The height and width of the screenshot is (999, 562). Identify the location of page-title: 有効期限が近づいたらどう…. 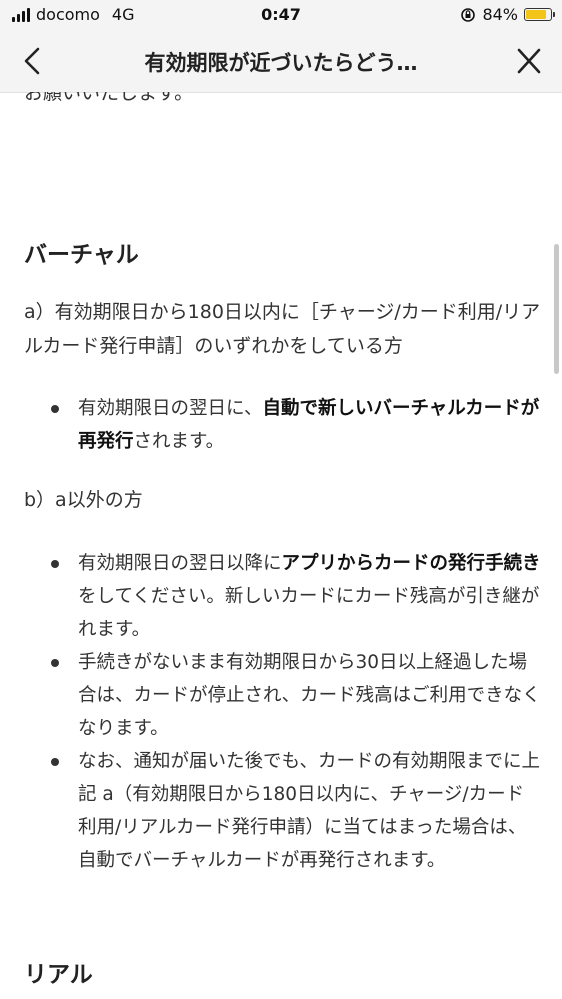
(281, 63).